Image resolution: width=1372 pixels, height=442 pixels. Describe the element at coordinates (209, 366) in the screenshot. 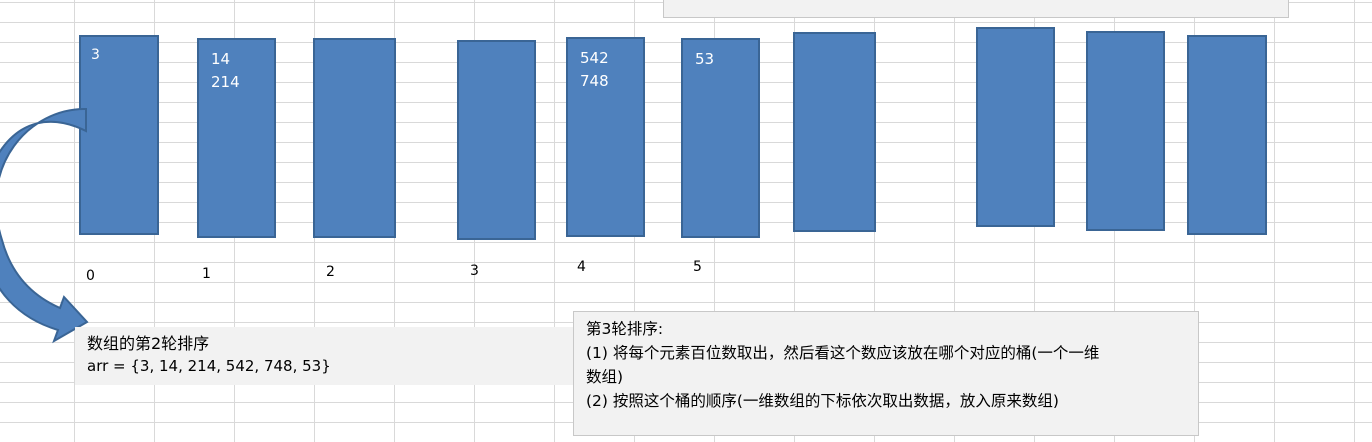

I see `round2-array: arr = {3, 14, 214, 542, 748, 53}` at that location.